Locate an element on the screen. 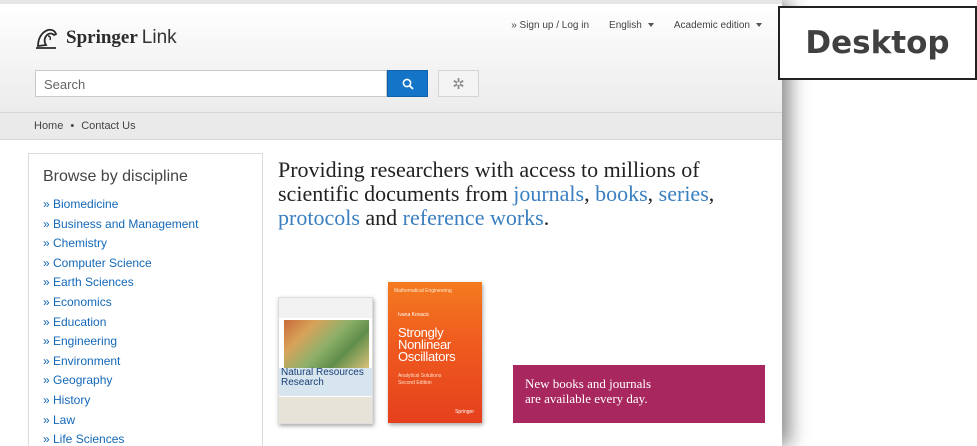 The height and width of the screenshot is (446, 977). promo-line: are available every day. is located at coordinates (586, 398).